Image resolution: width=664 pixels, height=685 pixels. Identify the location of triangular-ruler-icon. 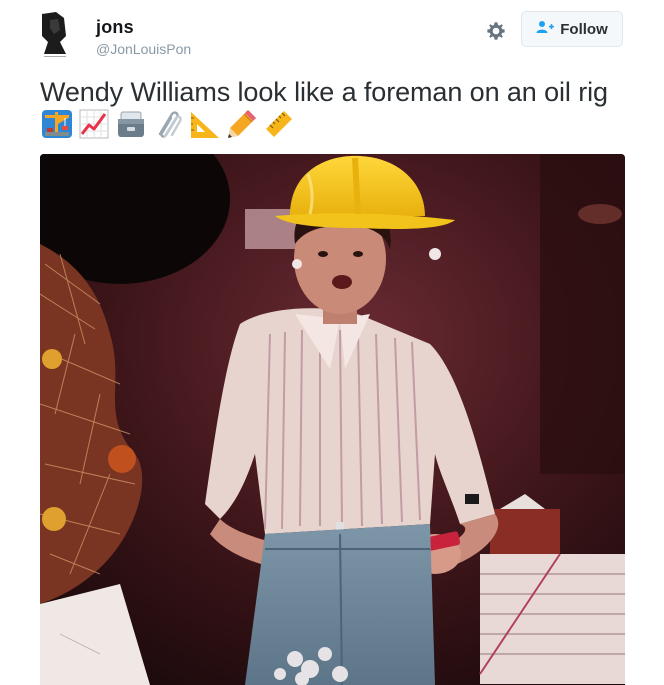
(205, 125).